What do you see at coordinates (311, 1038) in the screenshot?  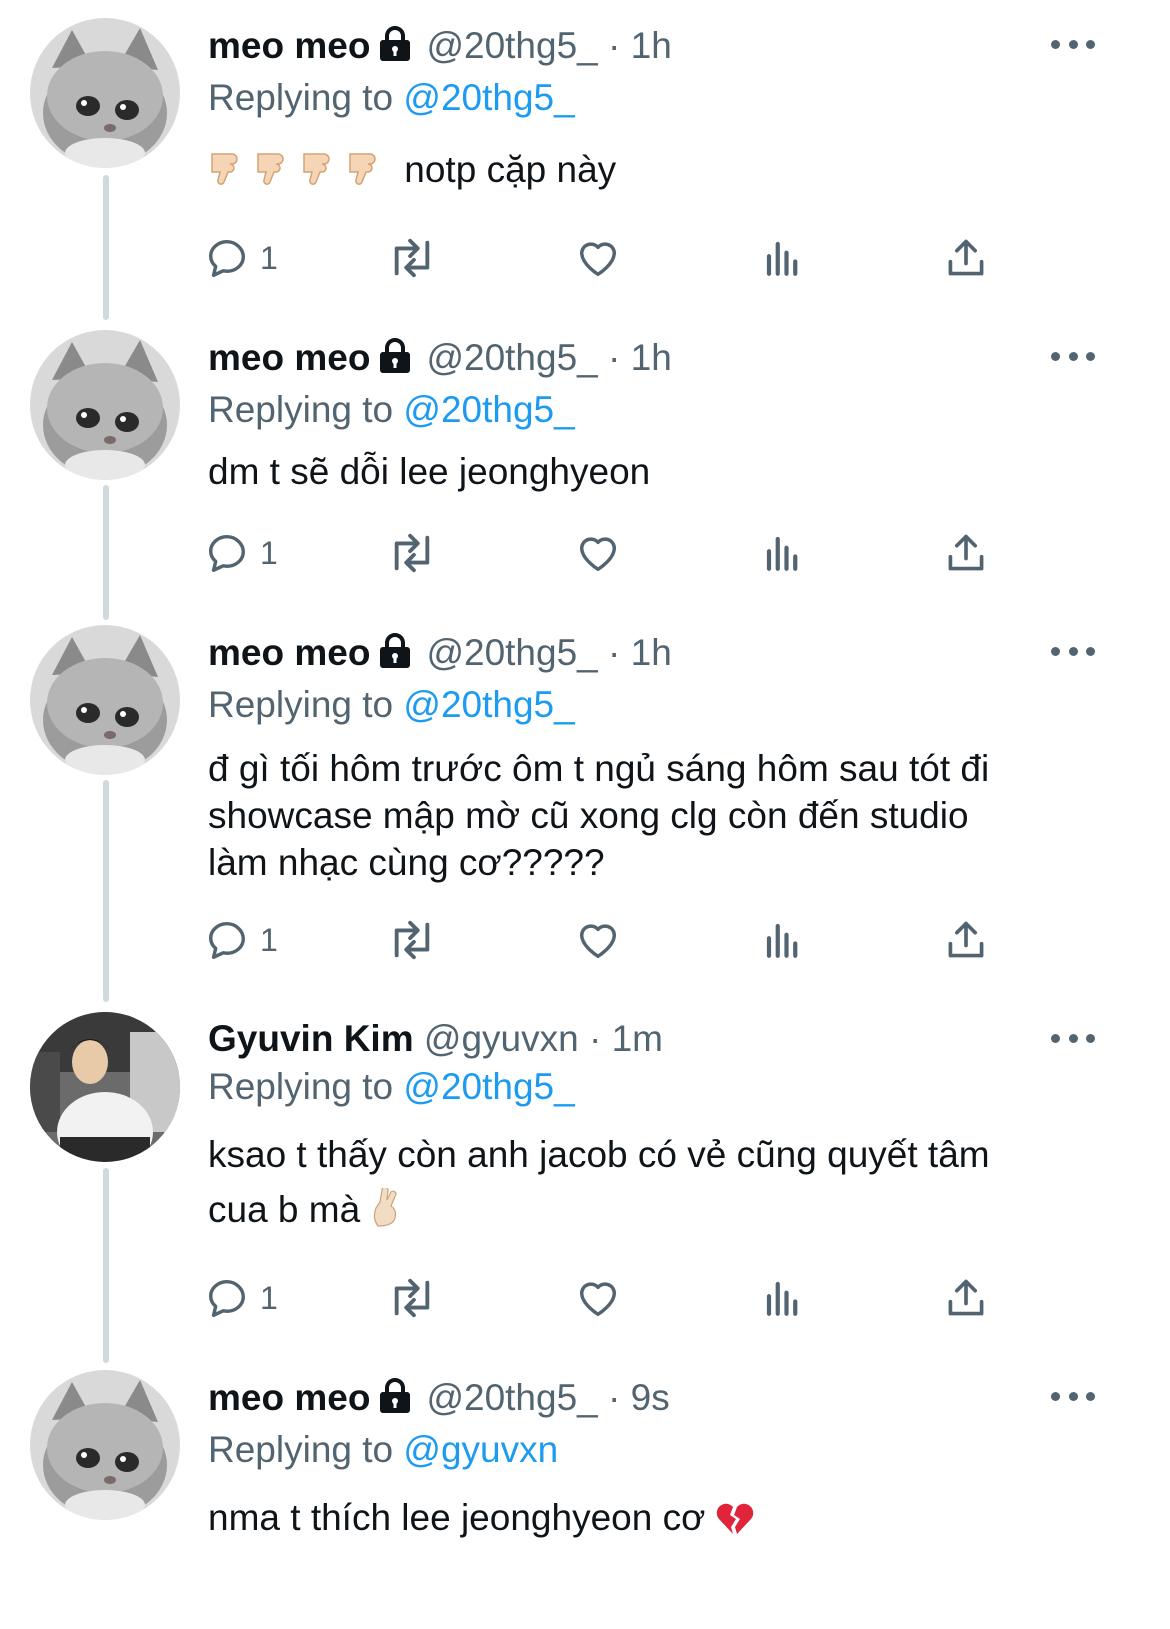 I see `display-name: Gyuvin Kim` at bounding box center [311, 1038].